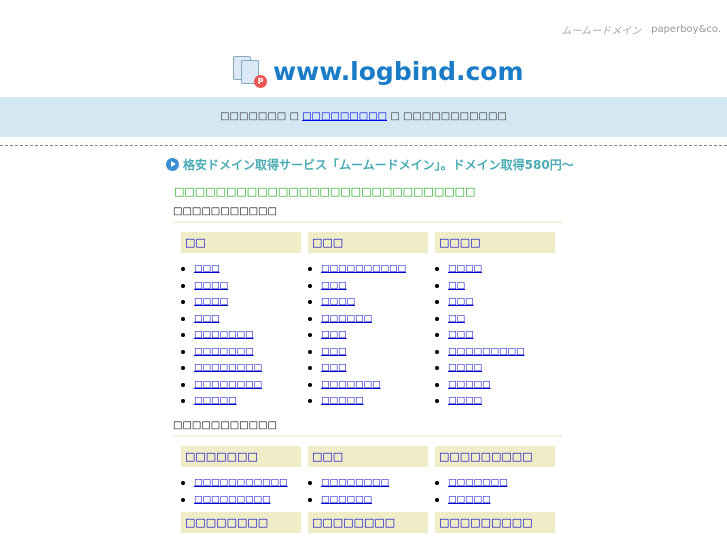  Describe the element at coordinates (241, 456) in the screenshot. I see `category-header: □□□□□□□` at that location.